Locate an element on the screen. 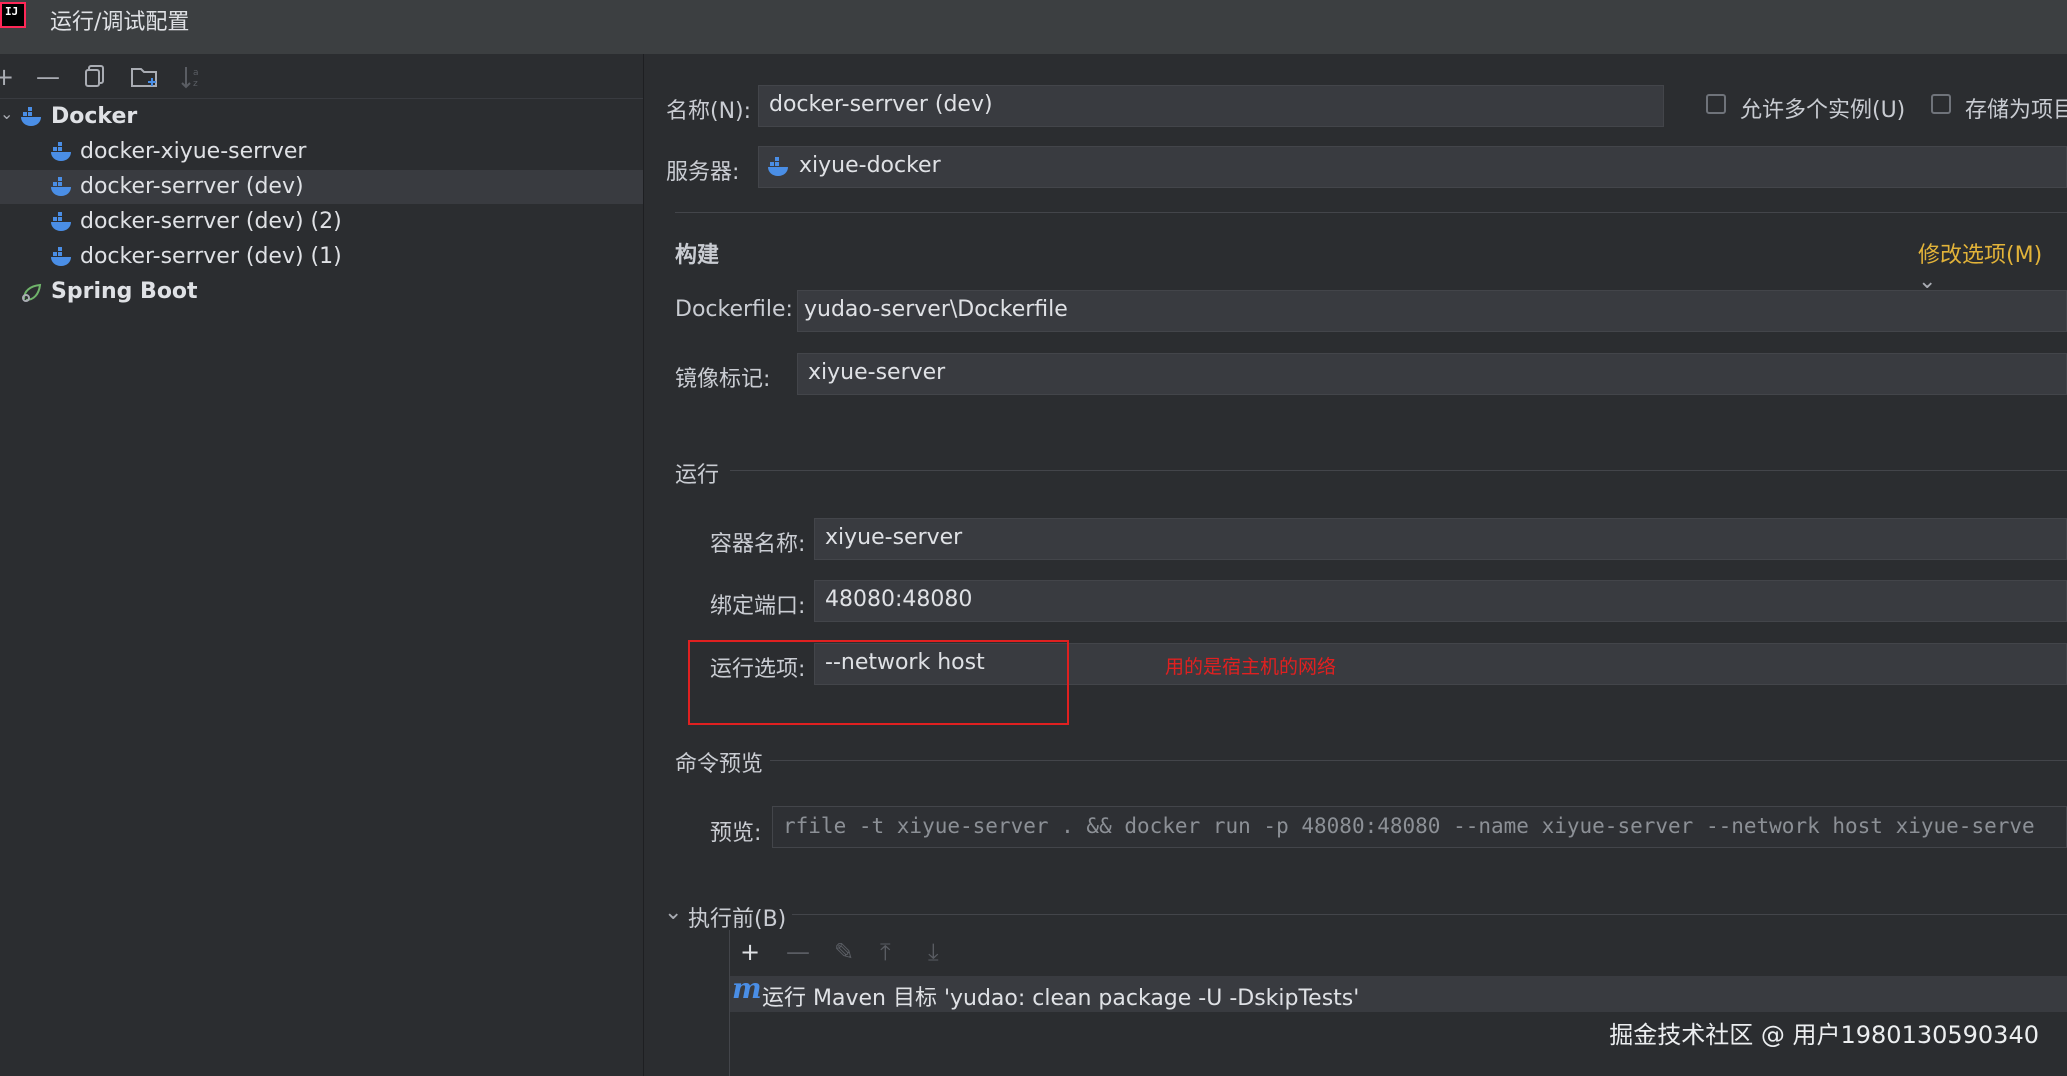 This screenshot has height=1076, width=2067. modify-options-link: 修改选项(M) ⌄ is located at coordinates (1992, 265).